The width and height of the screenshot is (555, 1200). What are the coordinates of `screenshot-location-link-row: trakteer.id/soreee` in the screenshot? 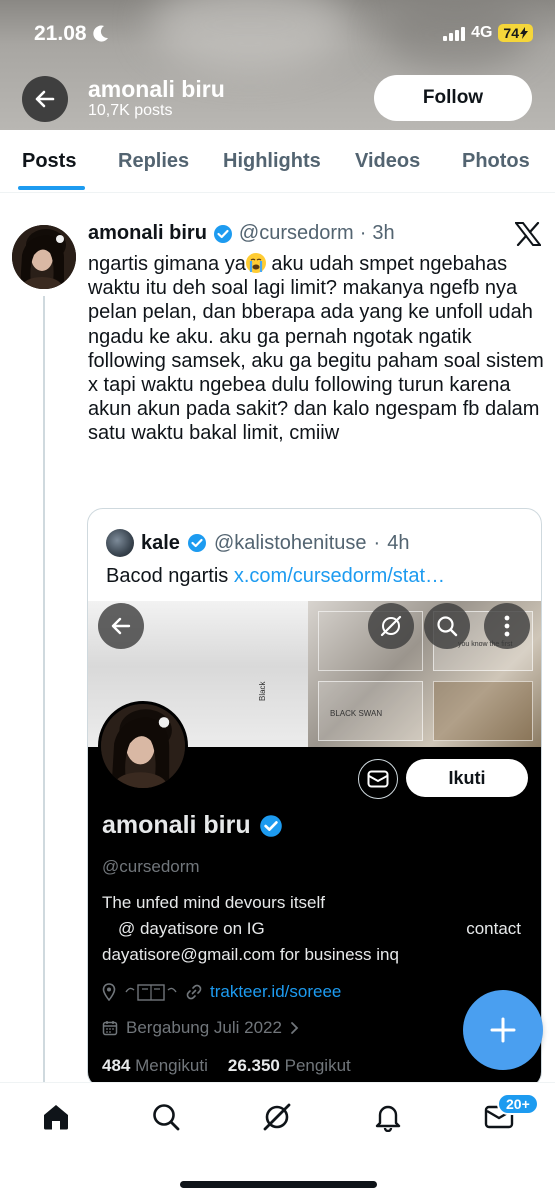 It's located at (221, 992).